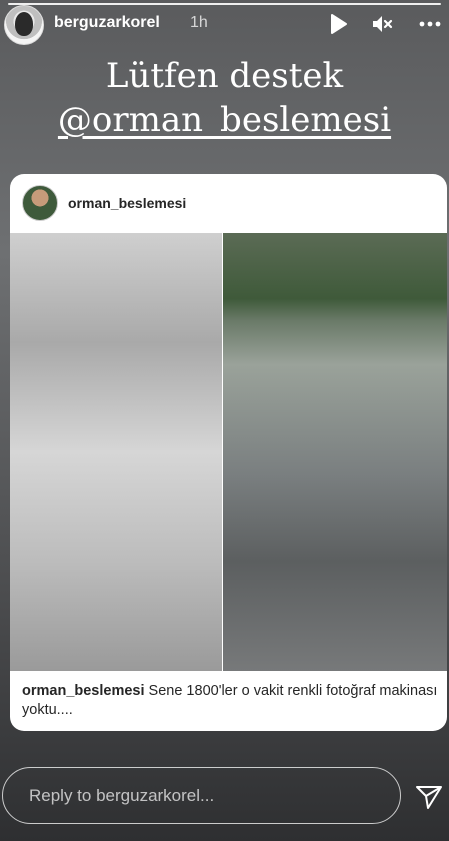  What do you see at coordinates (382, 24) in the screenshot?
I see `mute-icon` at bounding box center [382, 24].